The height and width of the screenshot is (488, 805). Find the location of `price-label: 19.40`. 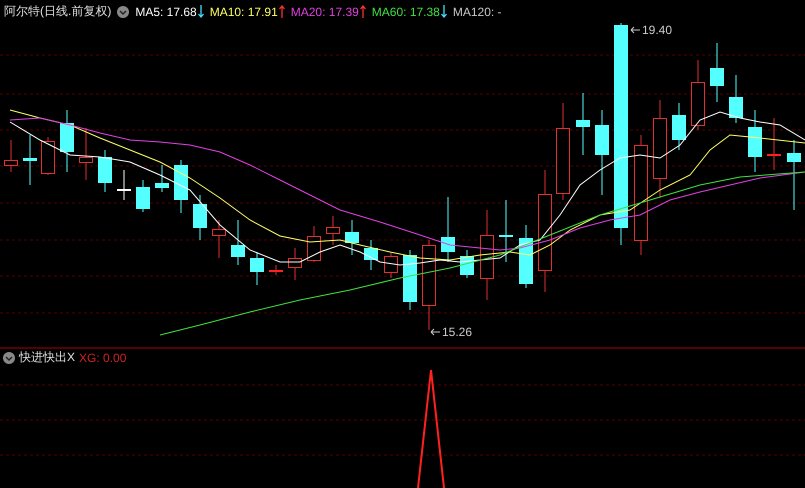

price-label: 19.40 is located at coordinates (657, 30).